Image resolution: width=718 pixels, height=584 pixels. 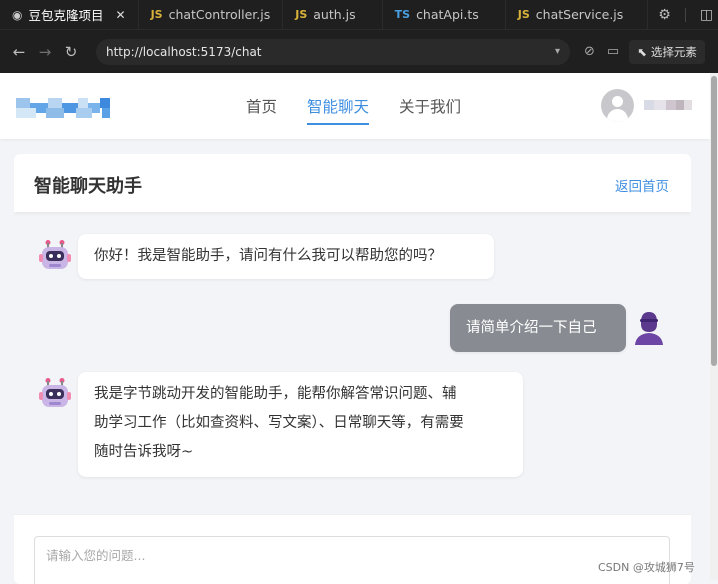 I want to click on tab-project: ◉ 豆包克隆项目 ✕, so click(x=69, y=14).